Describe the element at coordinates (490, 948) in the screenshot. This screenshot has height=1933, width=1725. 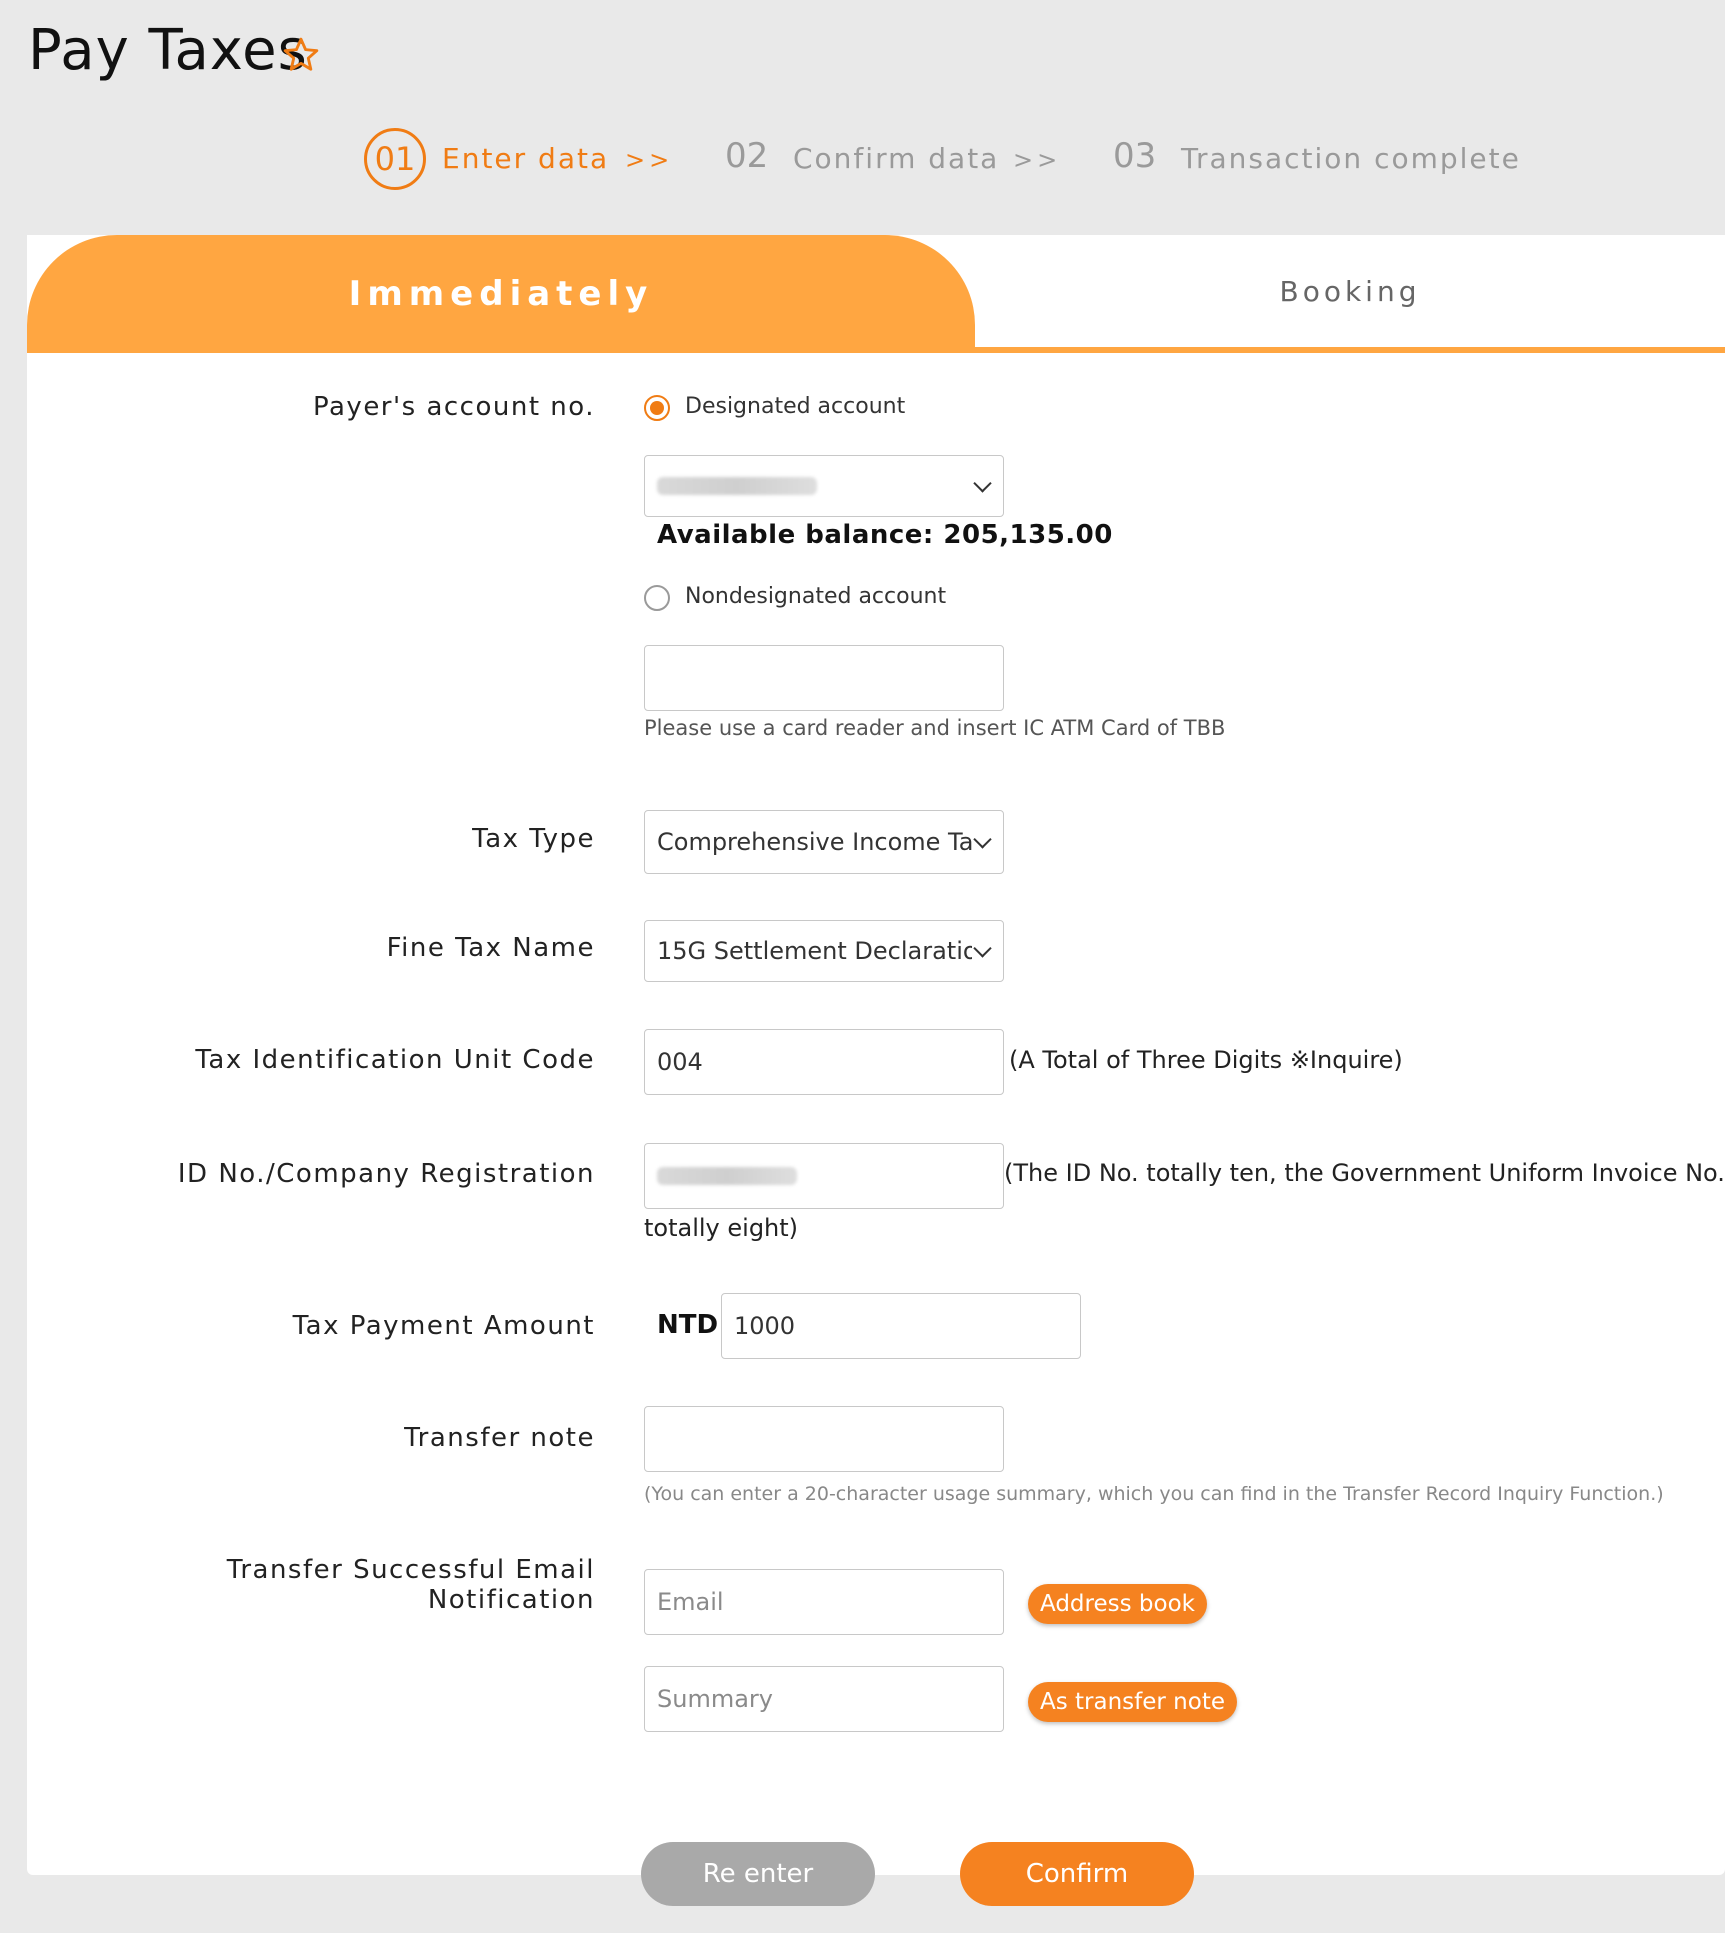
I see `fine-tax-name-label: Fine Tax Name` at that location.